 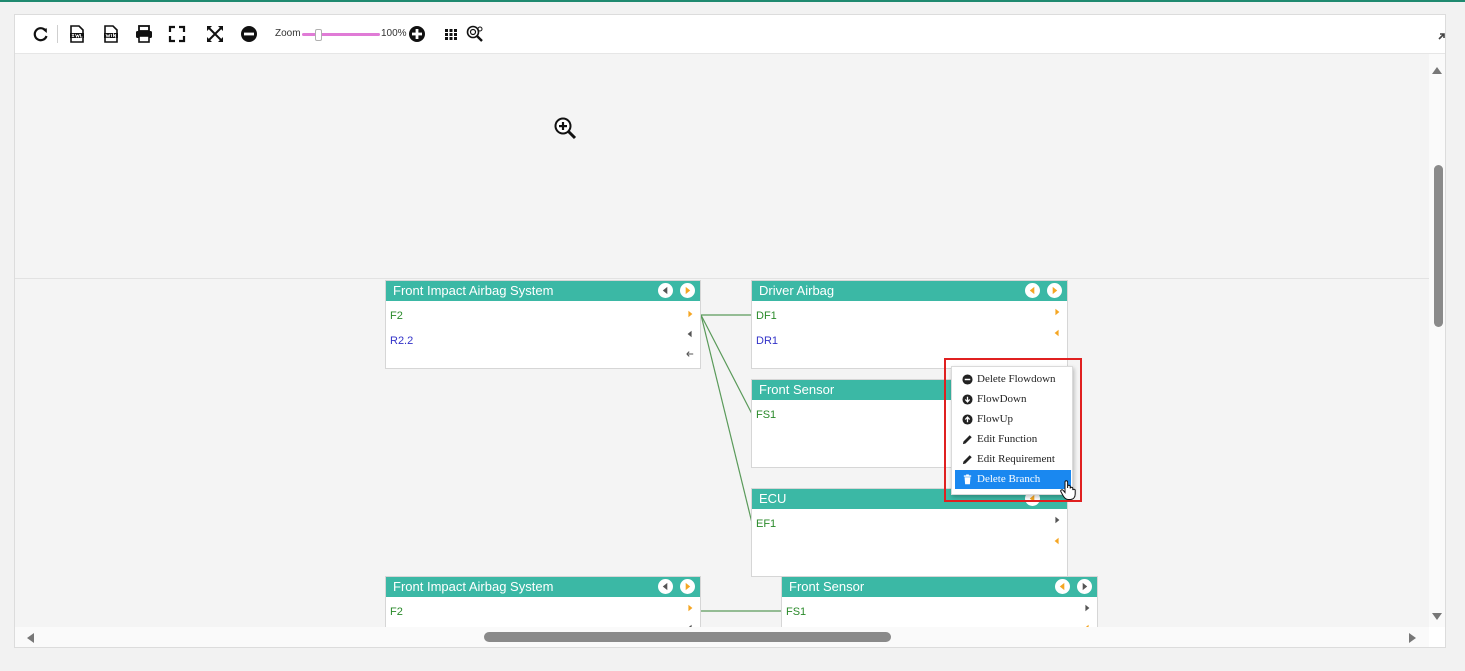 What do you see at coordinates (767, 341) in the screenshot?
I see `requirement-label: DR1` at bounding box center [767, 341].